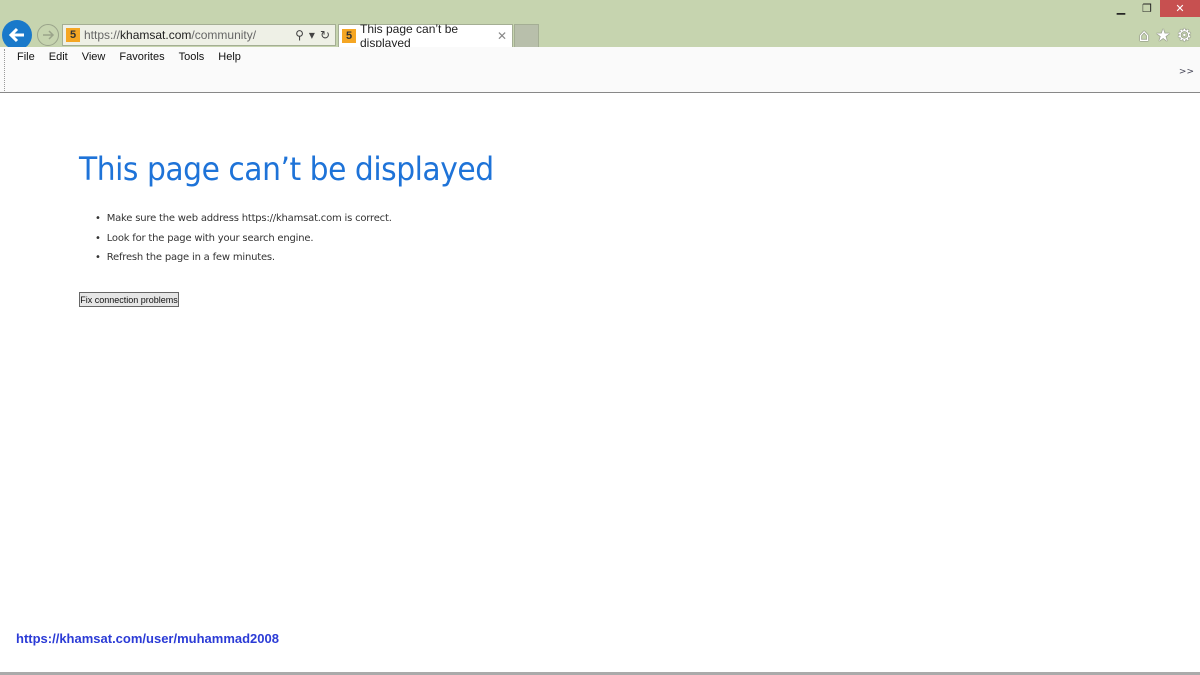 This screenshot has width=1200, height=675. Describe the element at coordinates (526, 35) in the screenshot. I see `new-tab-button` at that location.